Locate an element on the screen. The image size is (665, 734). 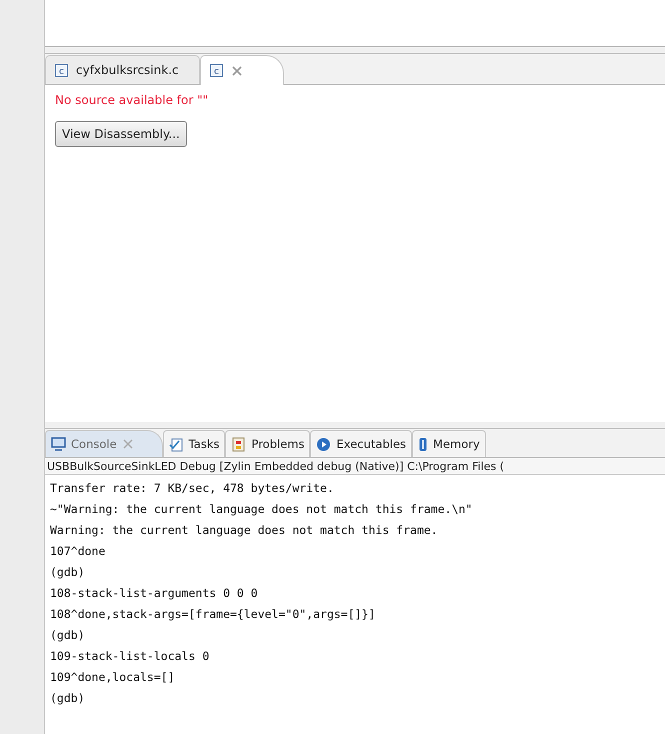
error-message: No source available for "" is located at coordinates (132, 100).